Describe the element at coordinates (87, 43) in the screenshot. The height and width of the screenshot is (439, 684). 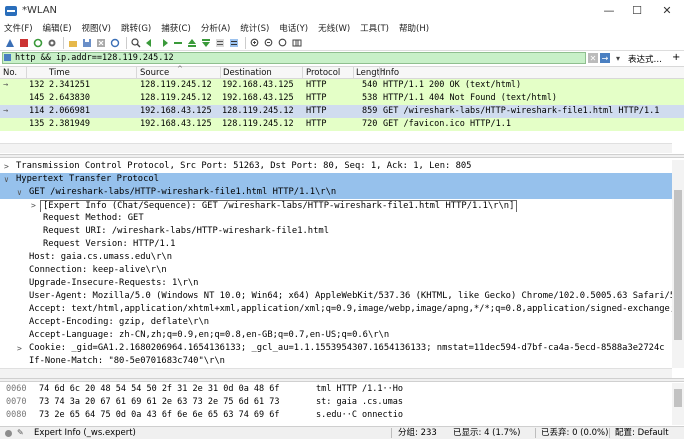
I see `save-file-icon` at that location.